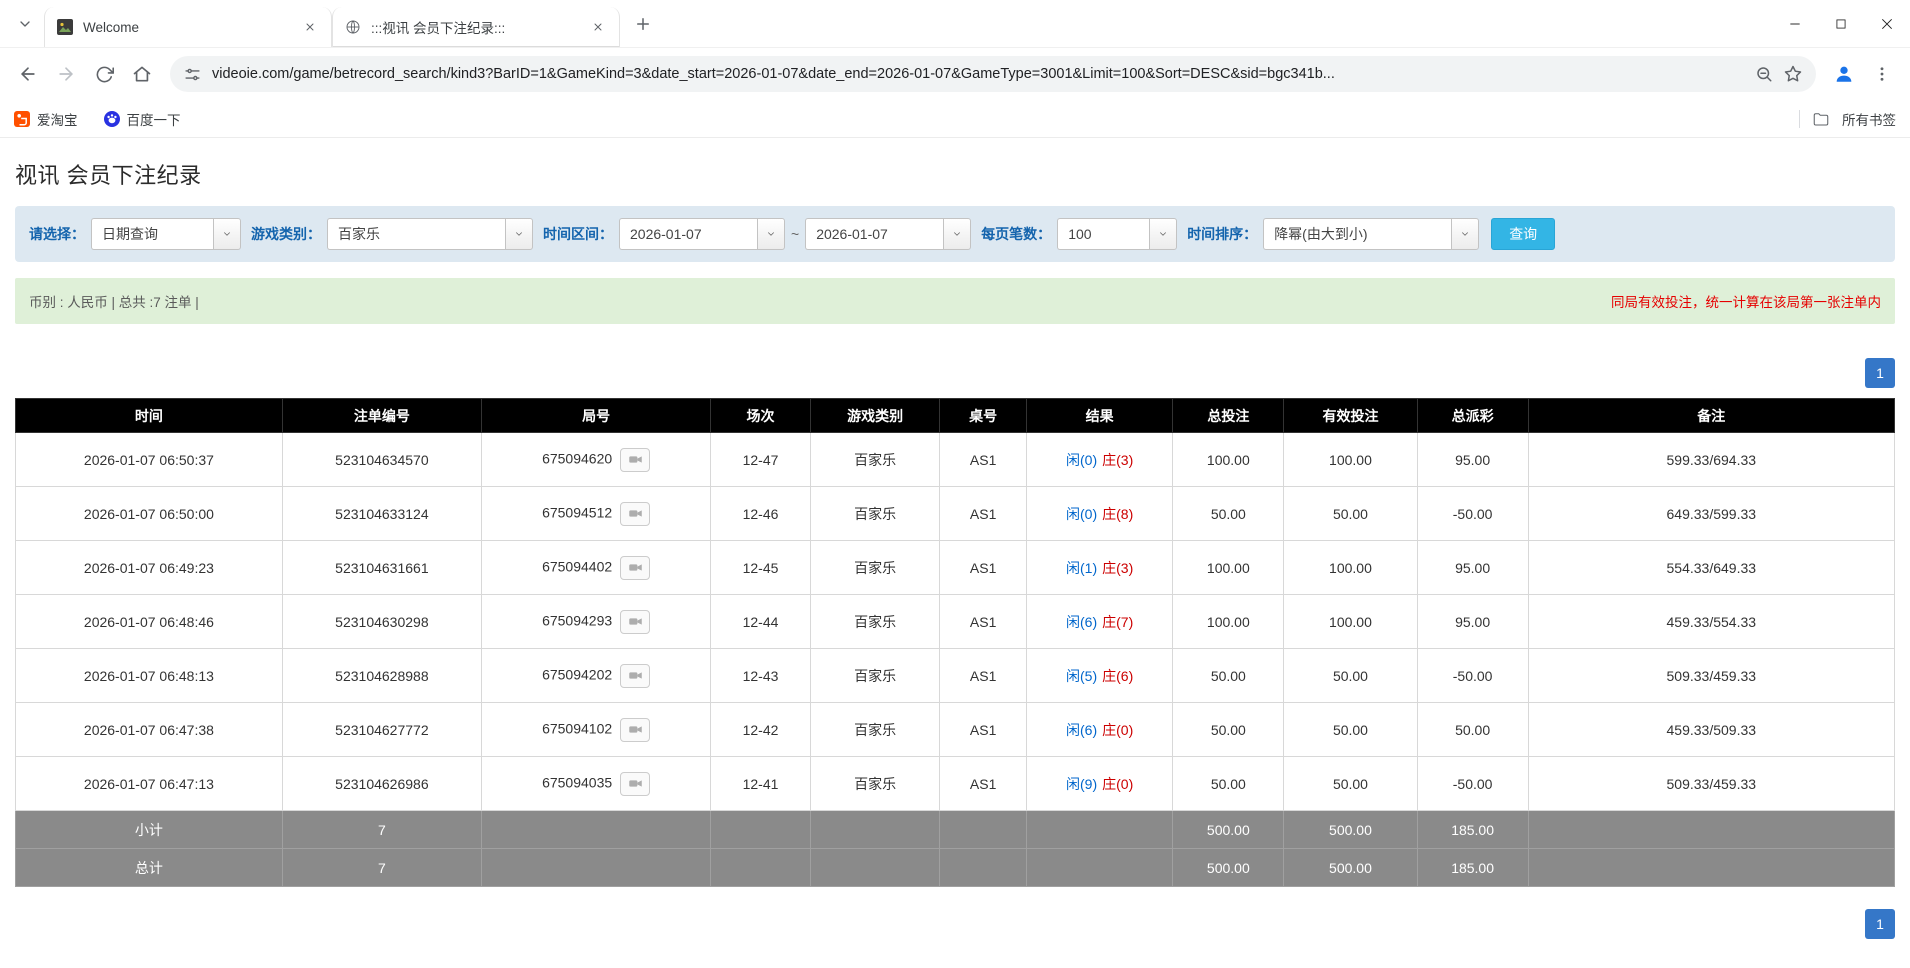 The height and width of the screenshot is (968, 1910). What do you see at coordinates (1357, 234) in the screenshot?
I see `sort-value: 降幂(由大到小)` at bounding box center [1357, 234].